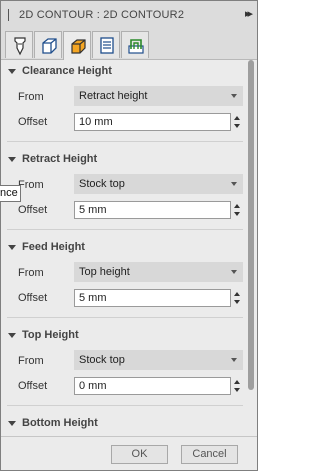 The image size is (320, 471). Describe the element at coordinates (67, 71) in the screenshot. I see `section-title: Clearance Height` at that location.